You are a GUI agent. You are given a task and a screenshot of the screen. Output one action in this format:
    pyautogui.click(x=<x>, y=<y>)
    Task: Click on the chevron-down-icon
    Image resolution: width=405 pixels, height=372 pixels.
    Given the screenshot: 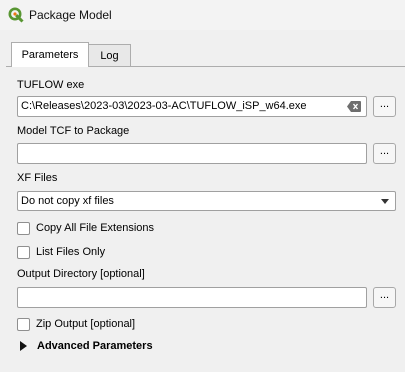 What is the action you would take?
    pyautogui.click(x=385, y=201)
    